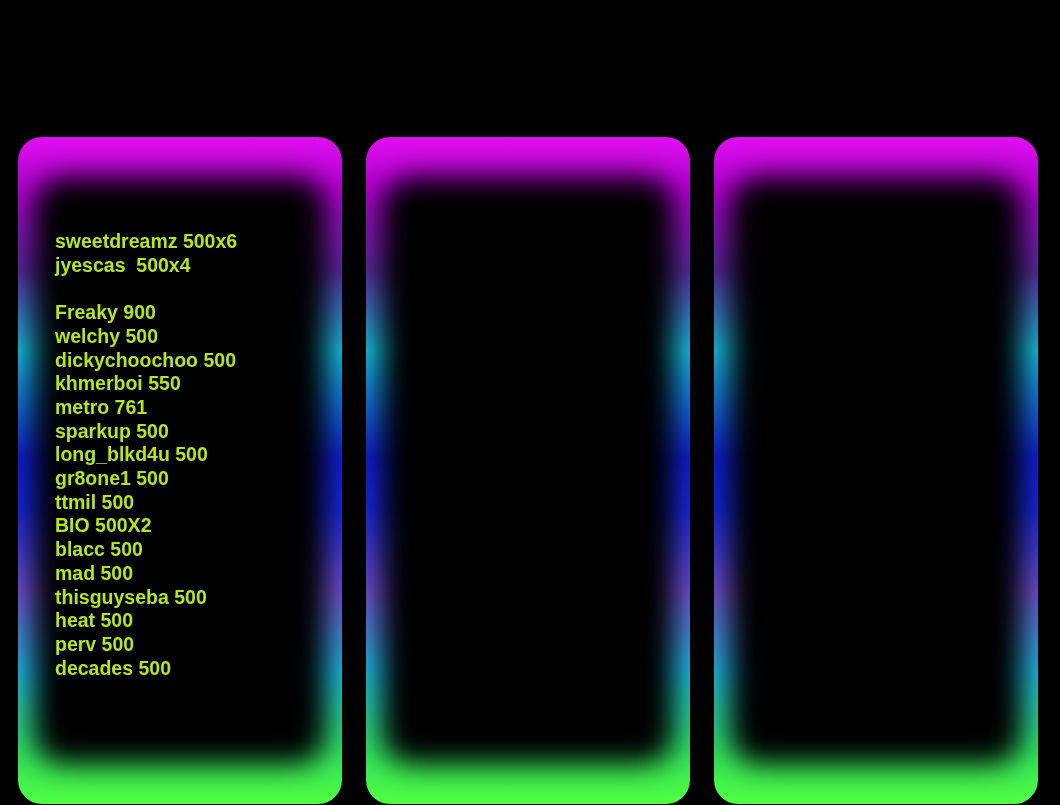  Describe the element at coordinates (94, 573) in the screenshot. I see `entry-text: mad 500` at that location.